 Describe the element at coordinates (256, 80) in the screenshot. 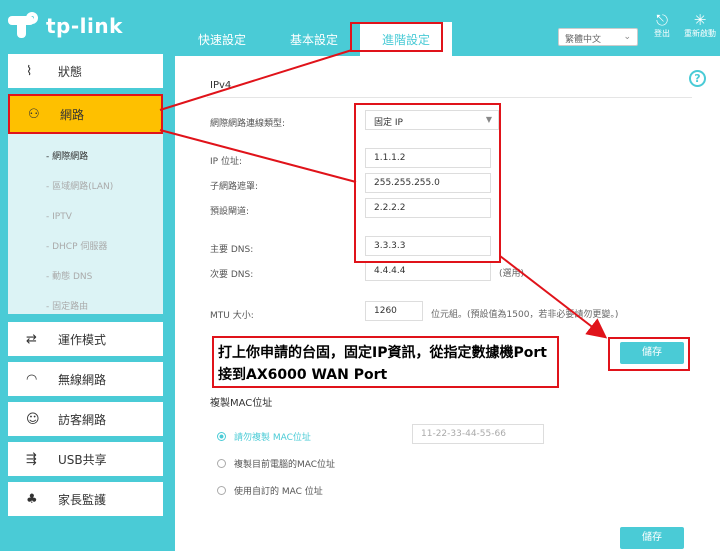

I see `annotation-line-to-tab` at that location.